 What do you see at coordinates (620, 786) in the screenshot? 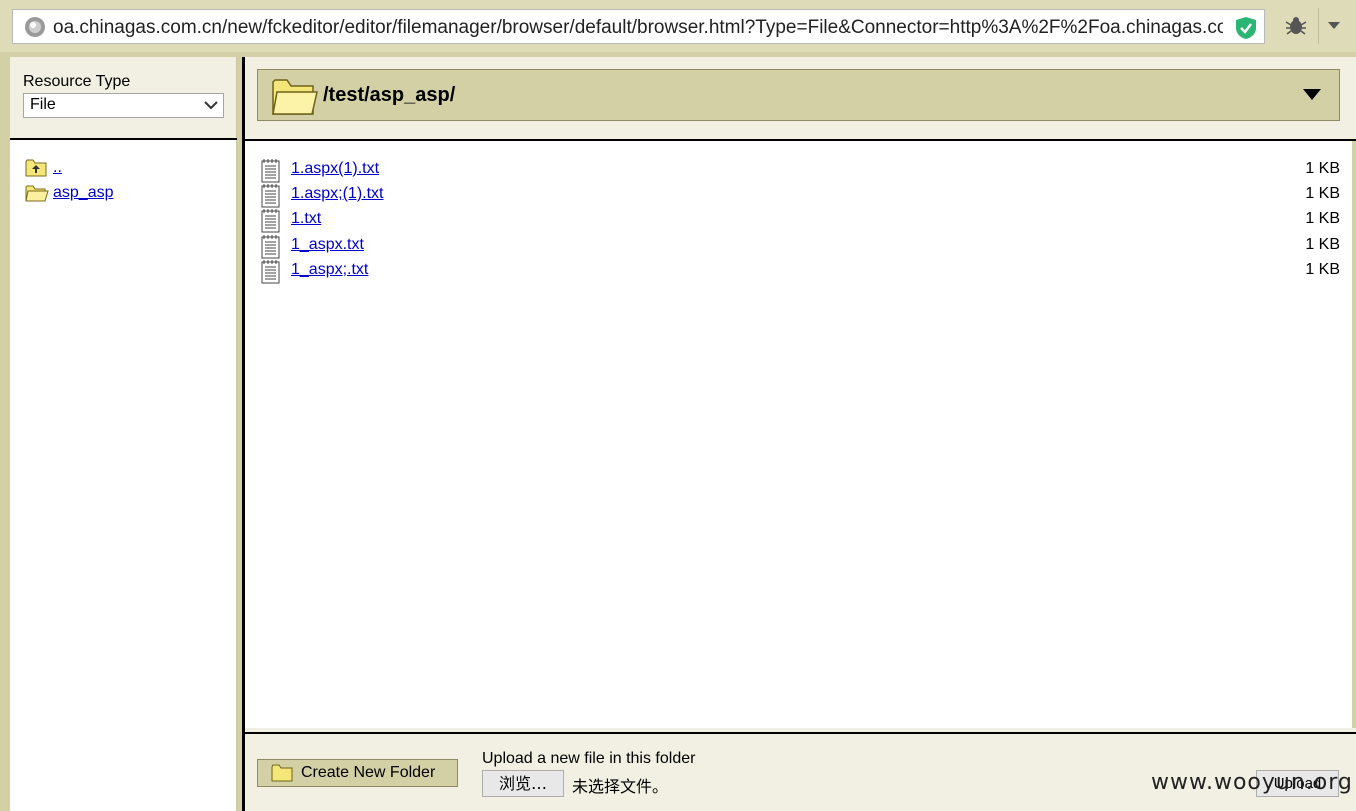
I see `no-file-selected-text: 未选择文件。` at bounding box center [620, 786].